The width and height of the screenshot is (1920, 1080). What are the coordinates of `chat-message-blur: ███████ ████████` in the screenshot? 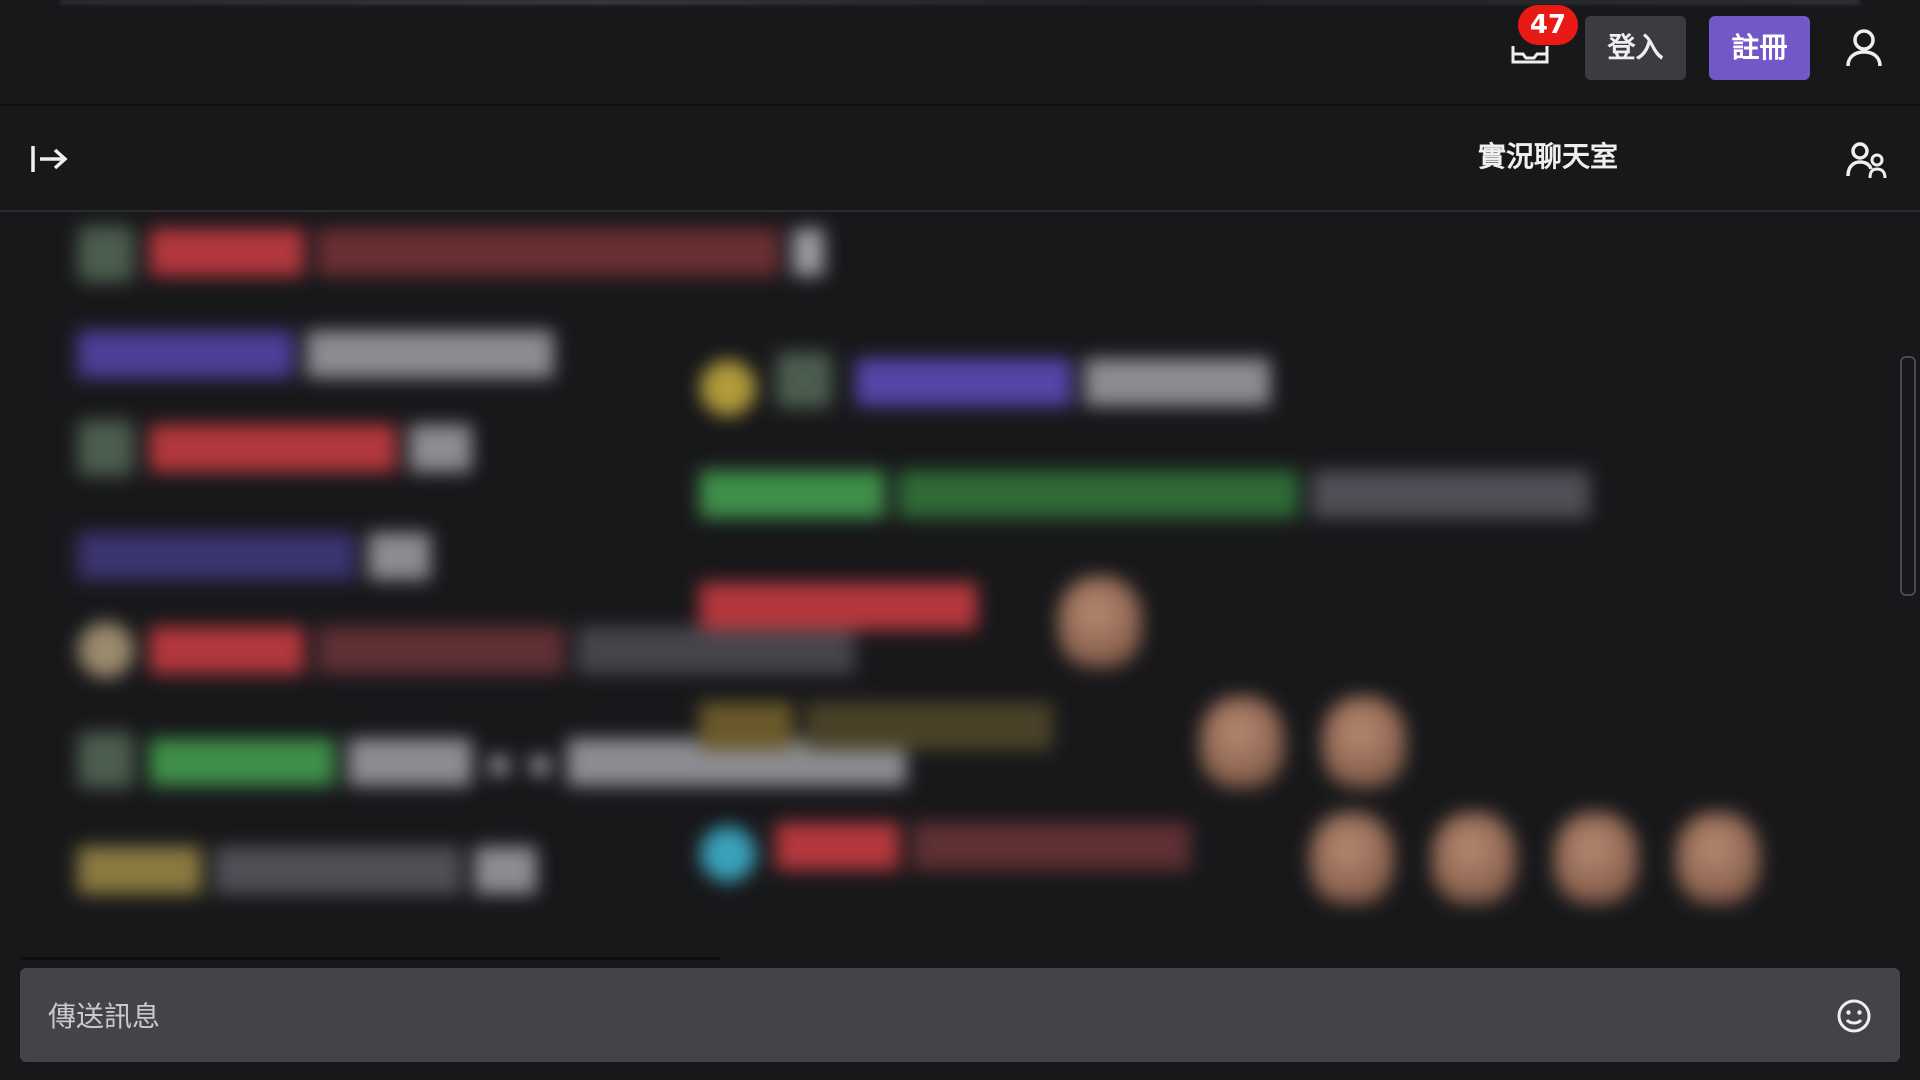 It's located at (316, 355).